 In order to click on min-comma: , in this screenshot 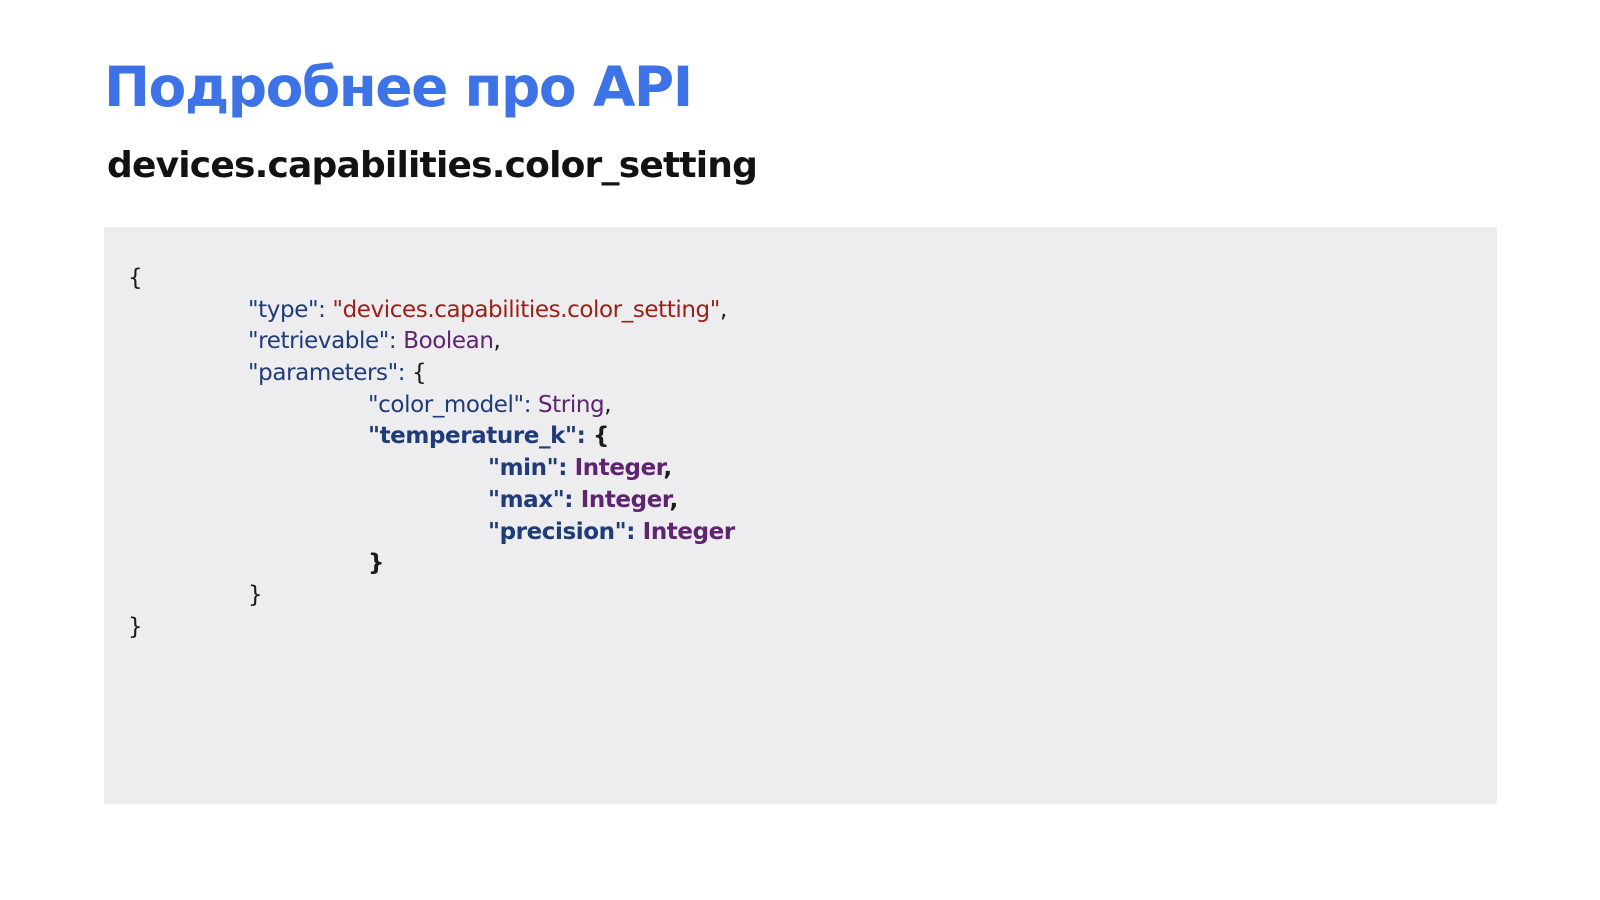, I will do `click(667, 468)`.